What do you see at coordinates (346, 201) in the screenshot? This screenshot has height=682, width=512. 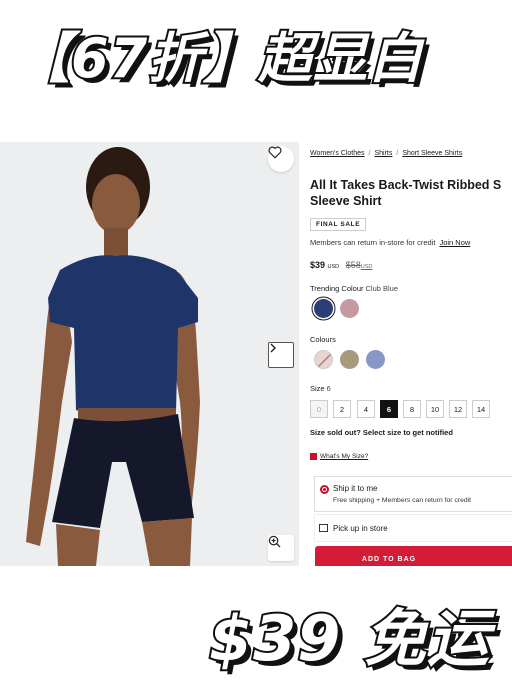 I see `product-title-line-2: Sleeve Shirt` at bounding box center [346, 201].